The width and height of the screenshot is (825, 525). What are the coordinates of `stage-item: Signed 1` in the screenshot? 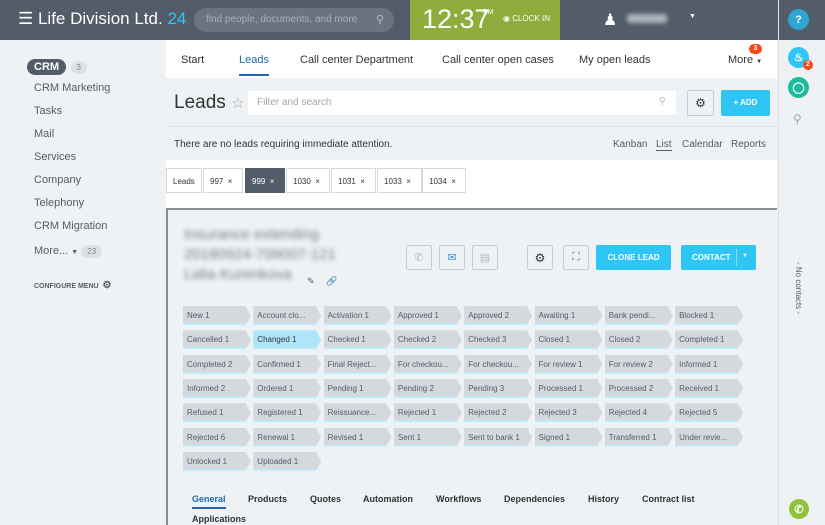 It's located at (568, 437).